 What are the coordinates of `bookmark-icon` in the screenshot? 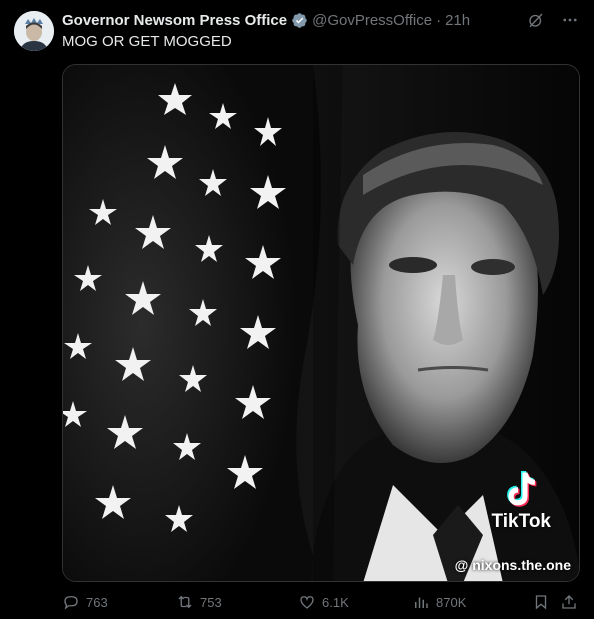 It's located at (541, 602).